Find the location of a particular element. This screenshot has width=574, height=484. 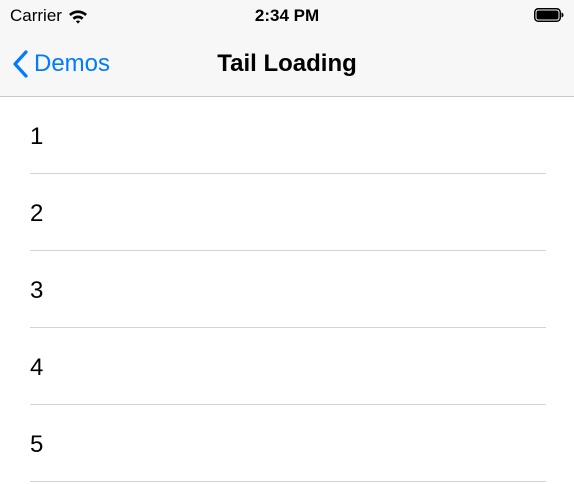

navigation-bar: Demos Tail Loading is located at coordinates (287, 64).